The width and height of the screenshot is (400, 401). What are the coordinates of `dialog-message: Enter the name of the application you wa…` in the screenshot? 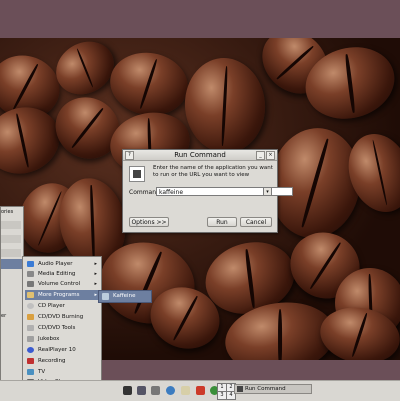 It's located at (213, 171).